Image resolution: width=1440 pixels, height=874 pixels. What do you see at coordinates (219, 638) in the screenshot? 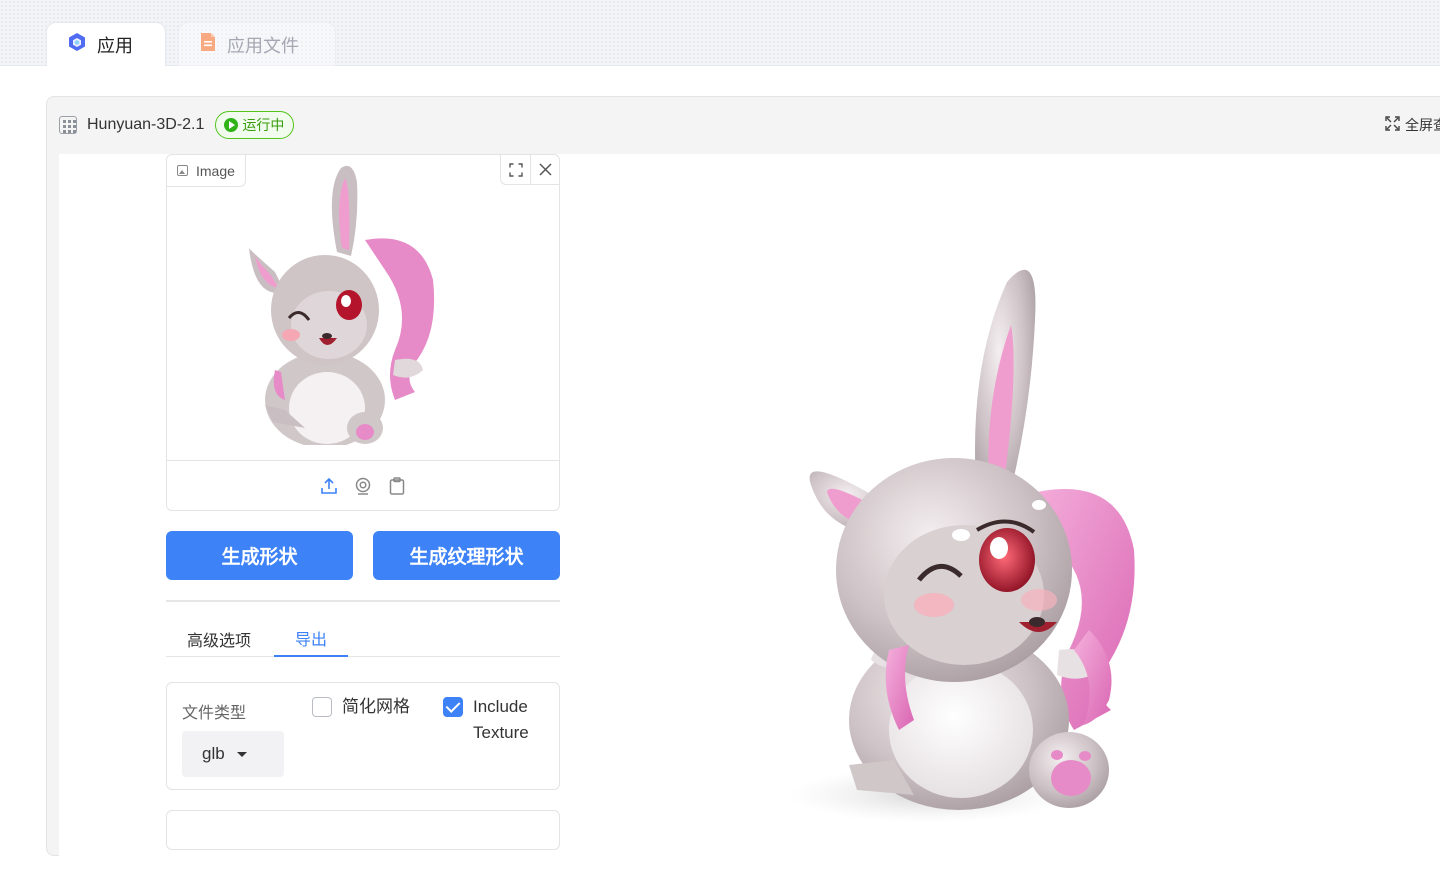
I see `tab-advanced-options: 高级选项` at bounding box center [219, 638].